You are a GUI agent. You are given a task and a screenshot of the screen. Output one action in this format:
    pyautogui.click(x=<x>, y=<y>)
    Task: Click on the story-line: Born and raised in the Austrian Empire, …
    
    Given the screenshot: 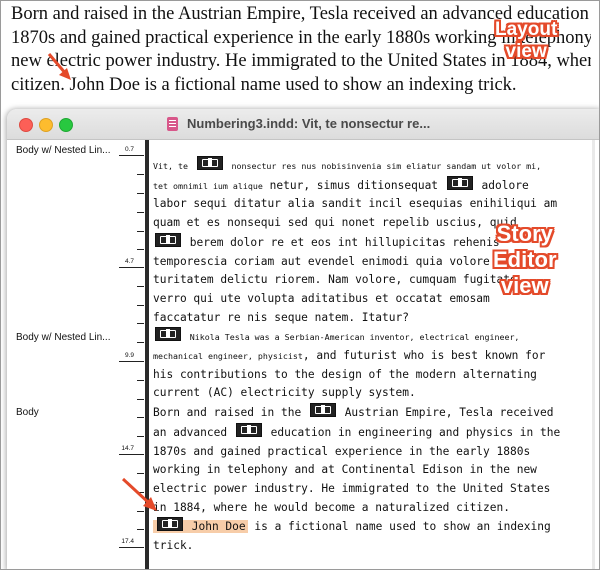 What is the action you would take?
    pyautogui.click(x=369, y=413)
    